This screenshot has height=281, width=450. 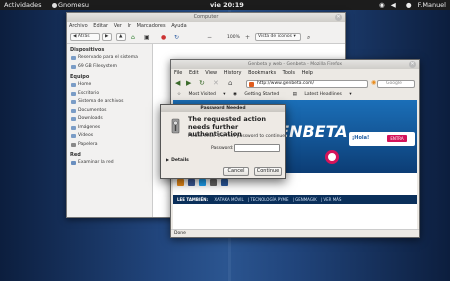 What do you see at coordinates (306, 199) in the screenshot?
I see `nav-link: GENMAGIK` at bounding box center [306, 199].